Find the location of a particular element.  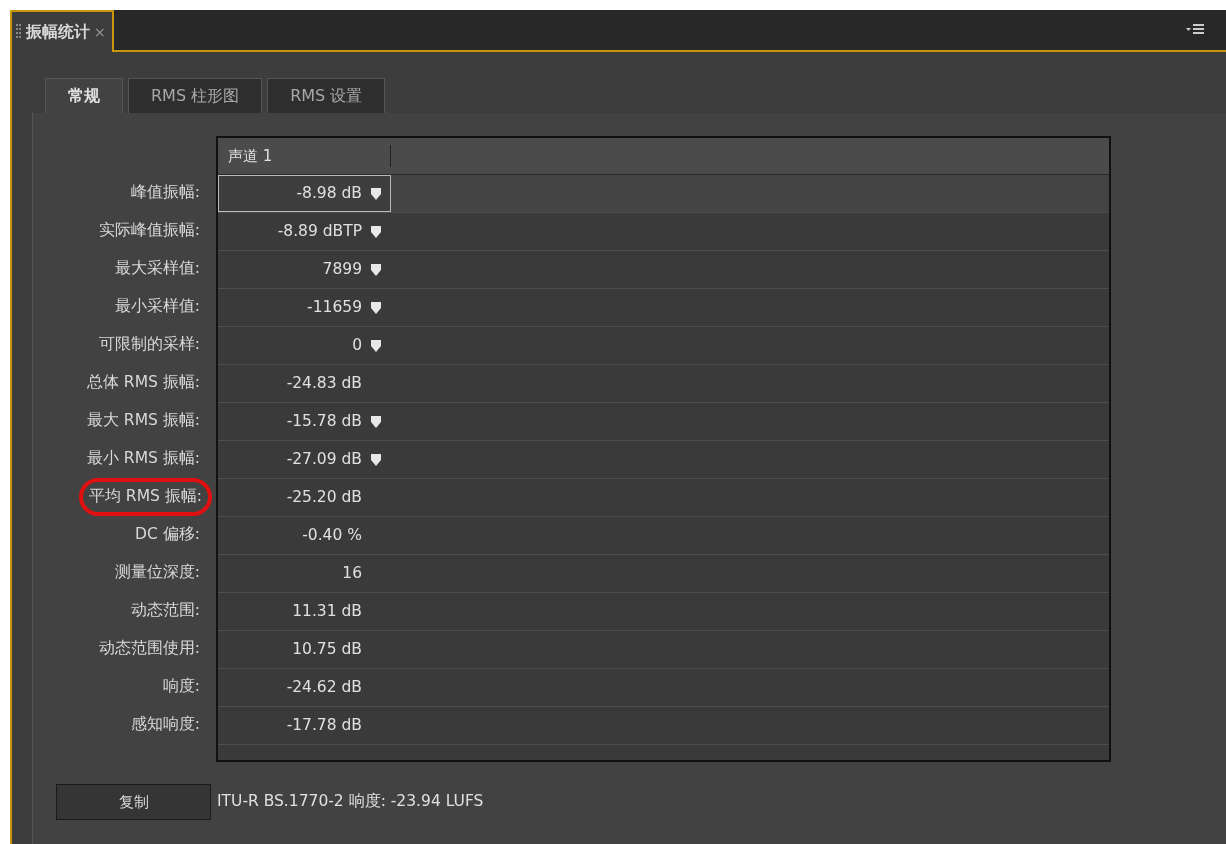

grip-icon is located at coordinates (19, 32).